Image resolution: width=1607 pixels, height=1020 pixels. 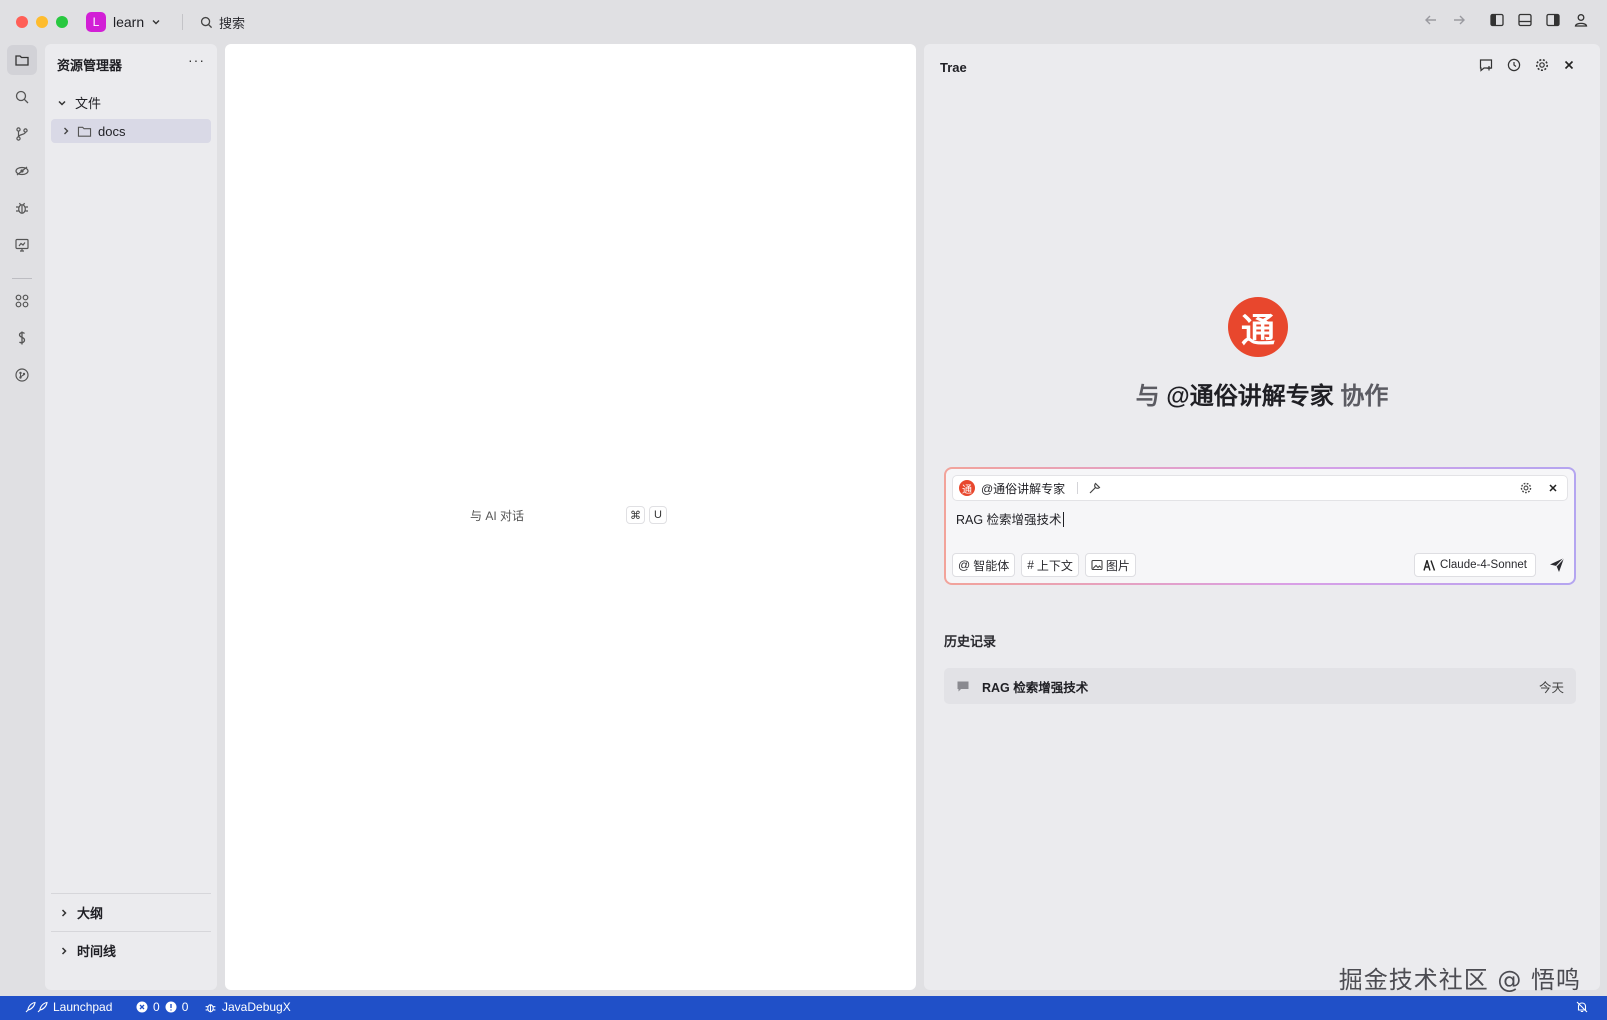 What do you see at coordinates (1110, 565) in the screenshot?
I see `add-image-button: 图片` at bounding box center [1110, 565].